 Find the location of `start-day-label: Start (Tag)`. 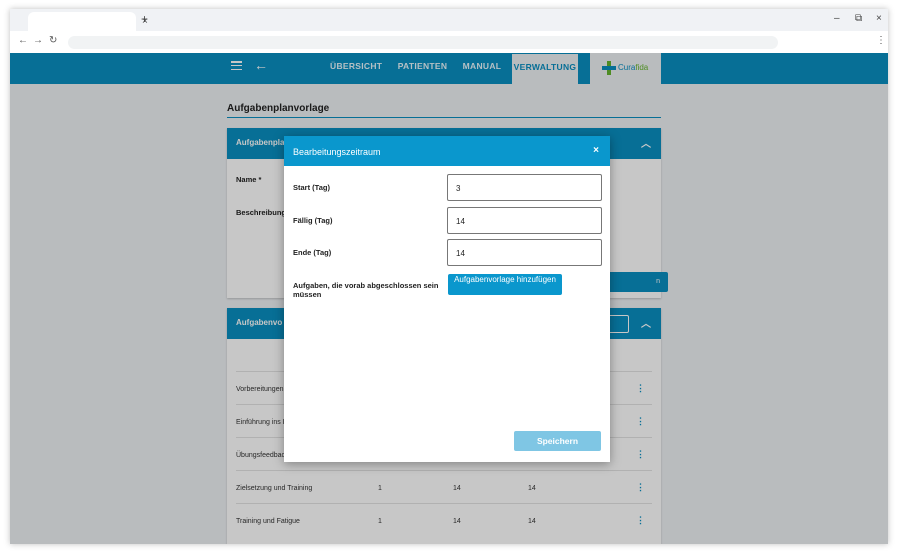

start-day-label: Start (Tag) is located at coordinates (311, 187).